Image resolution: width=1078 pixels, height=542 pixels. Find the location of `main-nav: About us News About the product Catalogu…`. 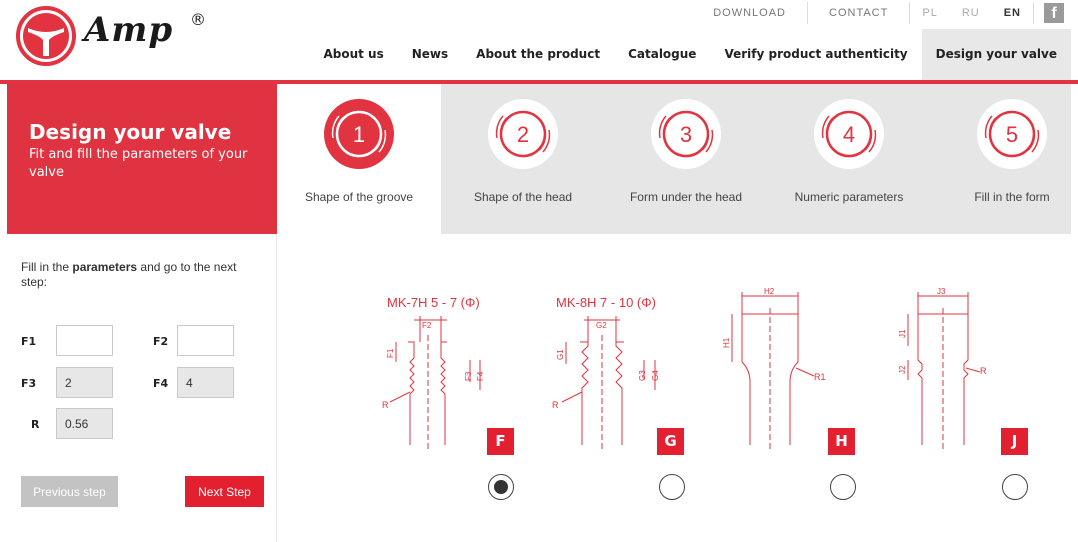

main-nav: About us News About the product Catalogu… is located at coordinates (690, 54).